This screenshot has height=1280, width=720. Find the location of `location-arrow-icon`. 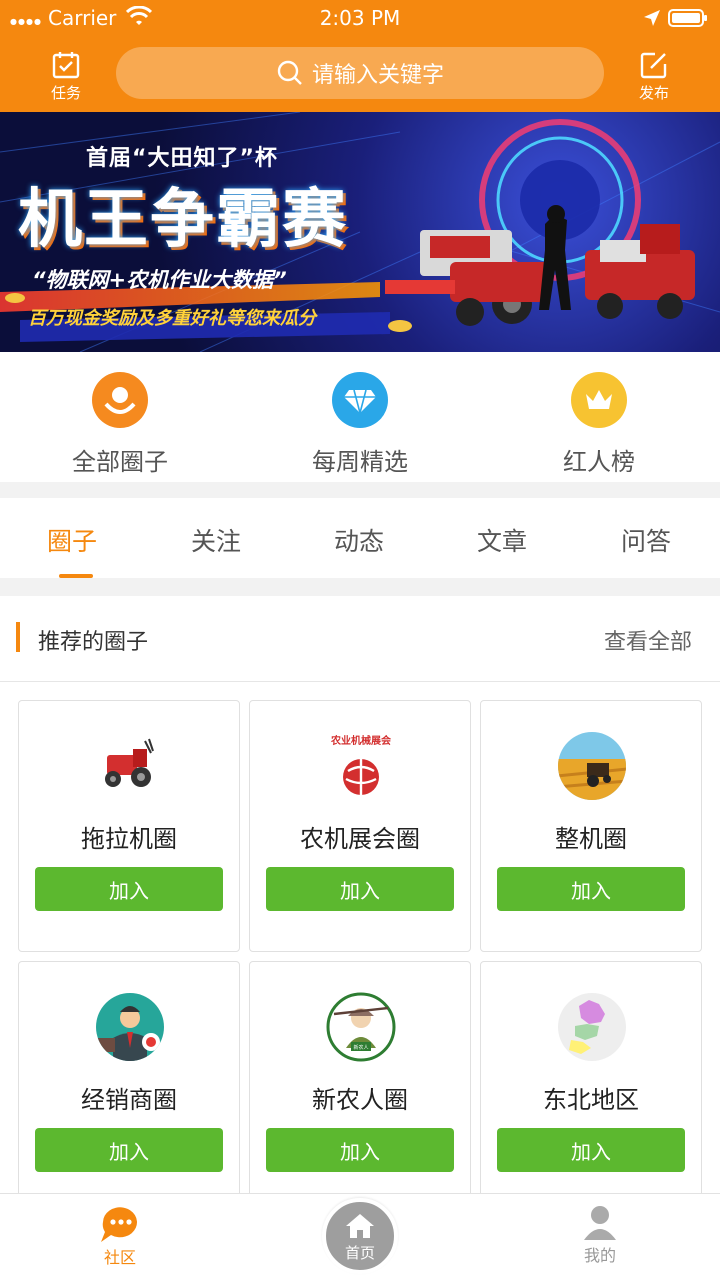

location-arrow-icon is located at coordinates (652, 18).